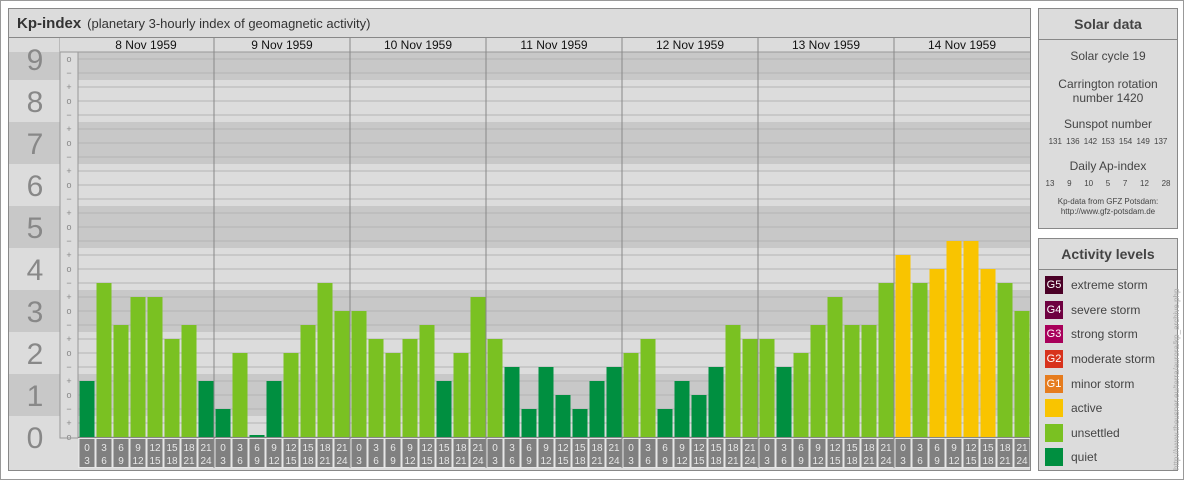 This screenshot has height=480, width=1184. I want to click on hour-end: 3, so click(359, 461).